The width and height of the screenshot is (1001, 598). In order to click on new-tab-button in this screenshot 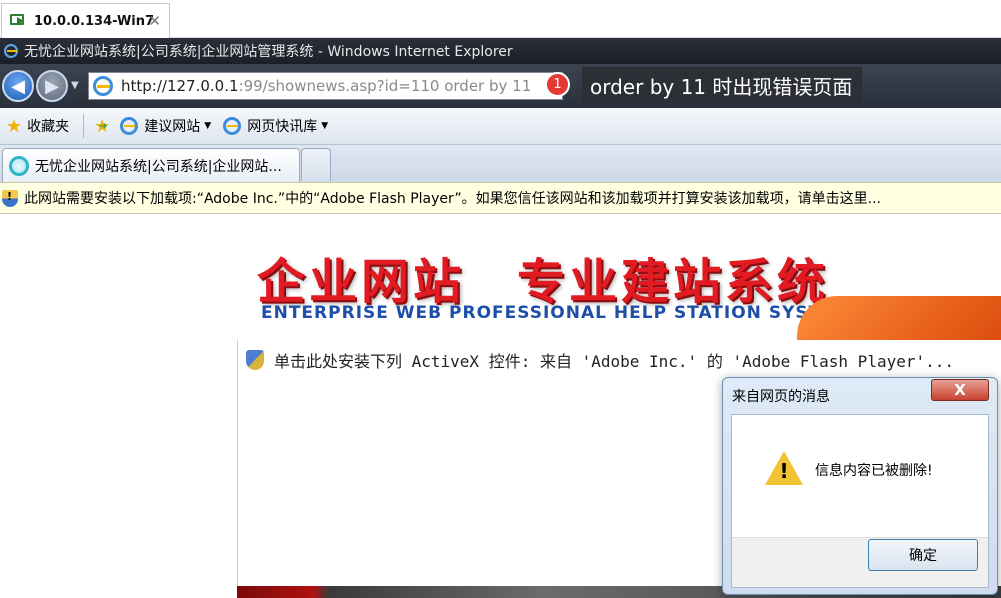, I will do `click(316, 164)`.